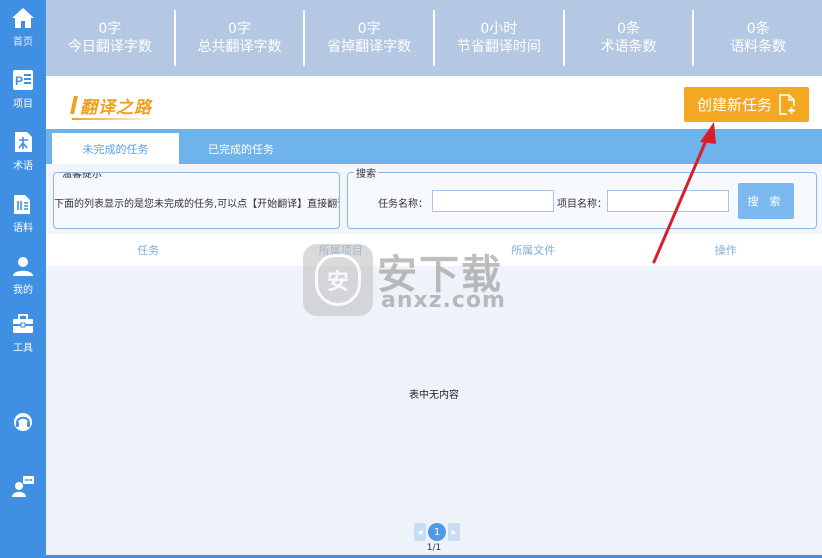 This screenshot has width=822, height=558. I want to click on pagination: ◂ 1 ▸ 1/1, so click(434, 539).